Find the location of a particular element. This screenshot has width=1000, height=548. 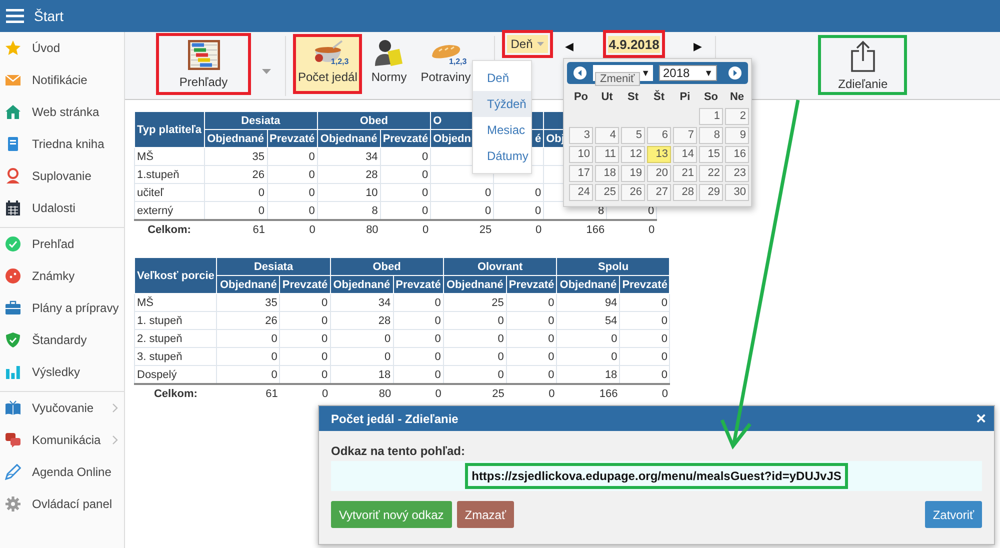

calendar-day: 11 is located at coordinates (607, 154).